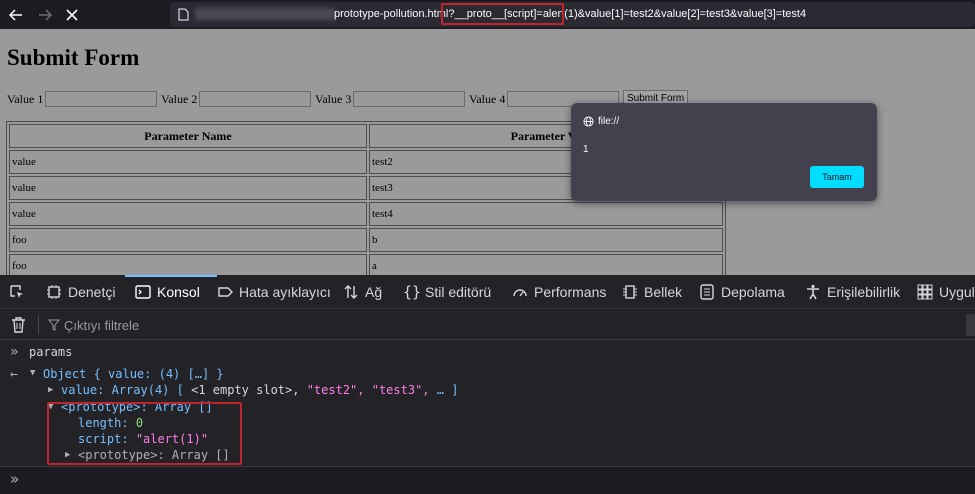 This screenshot has height=494, width=975. Describe the element at coordinates (374, 291) in the screenshot. I see `tab-label: Ağ` at that location.